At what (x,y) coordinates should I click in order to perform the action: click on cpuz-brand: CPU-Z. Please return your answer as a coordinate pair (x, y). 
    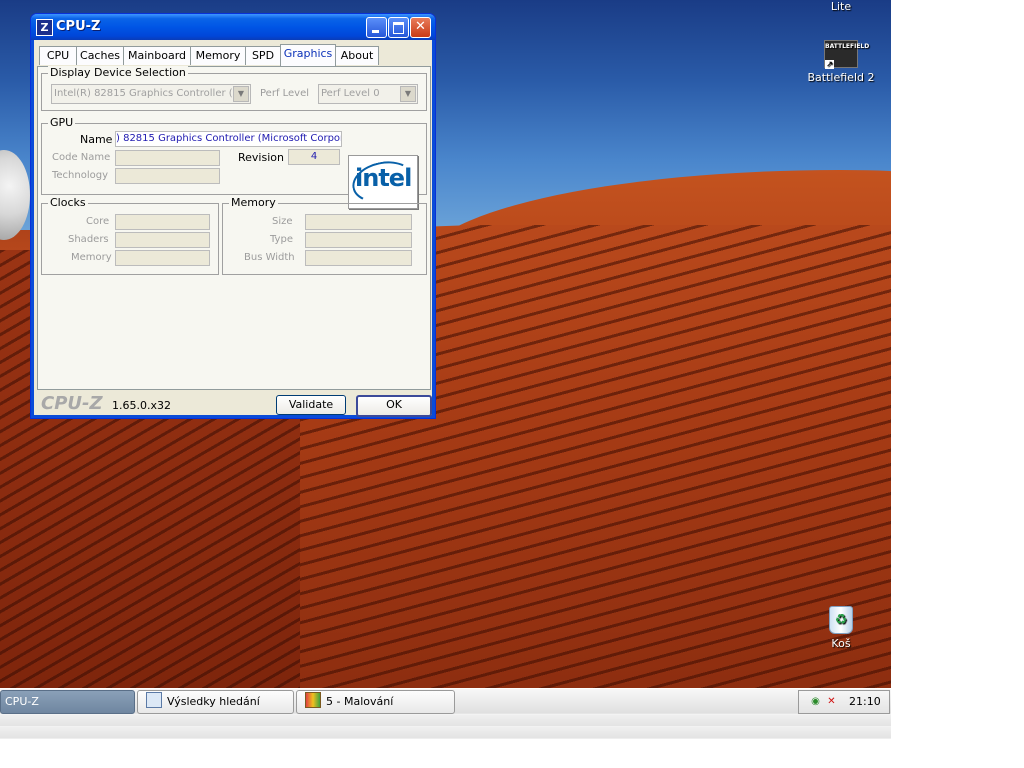
    Looking at the image, I should click on (72, 403).